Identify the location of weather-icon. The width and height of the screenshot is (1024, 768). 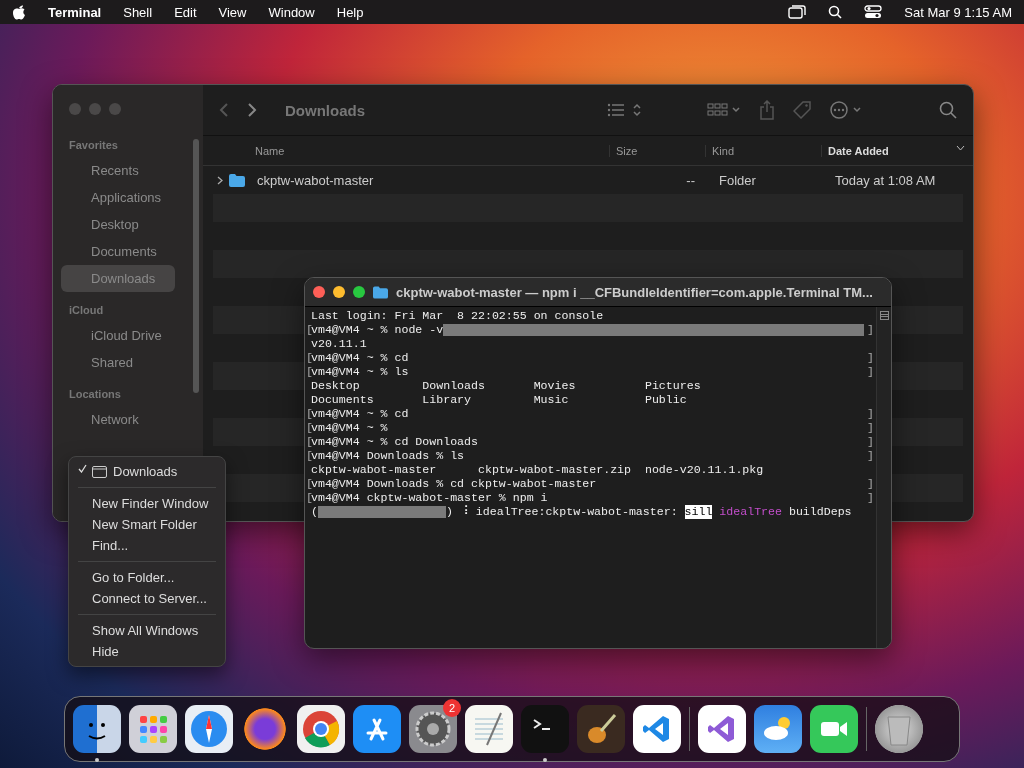
(778, 729).